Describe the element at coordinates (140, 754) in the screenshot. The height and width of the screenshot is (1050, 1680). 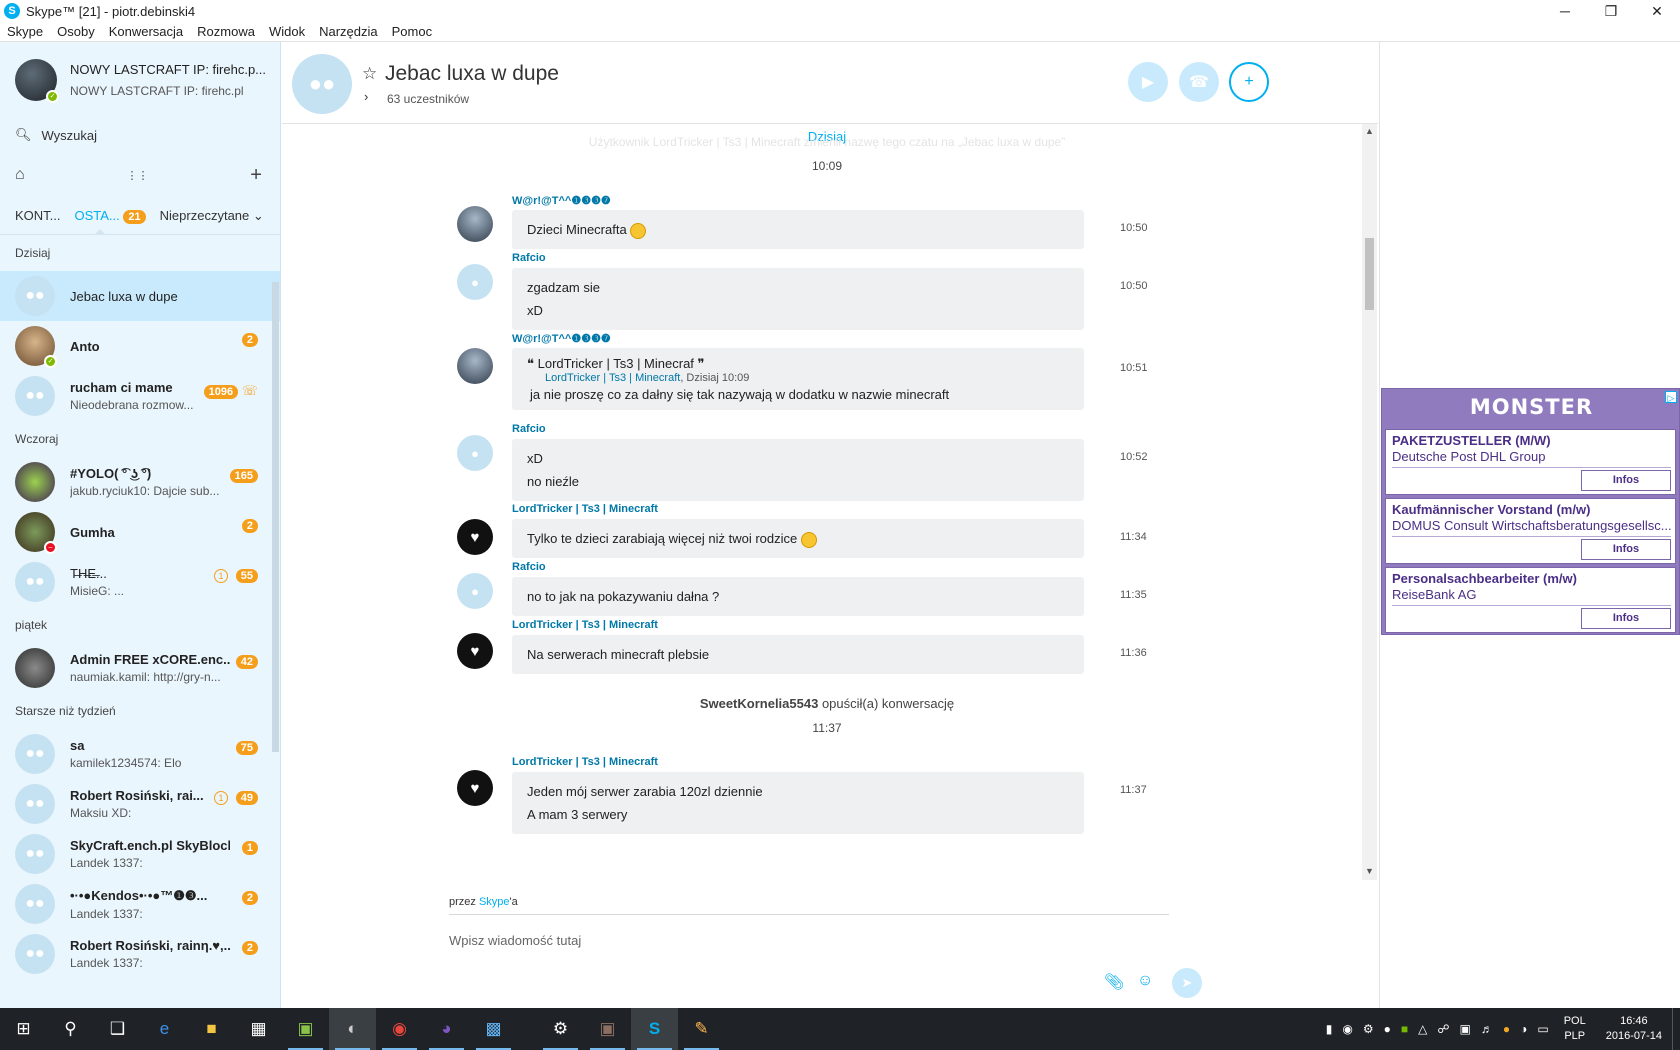
I see `conversation-item: ●● sa kamilek1234574: Elo 75` at that location.